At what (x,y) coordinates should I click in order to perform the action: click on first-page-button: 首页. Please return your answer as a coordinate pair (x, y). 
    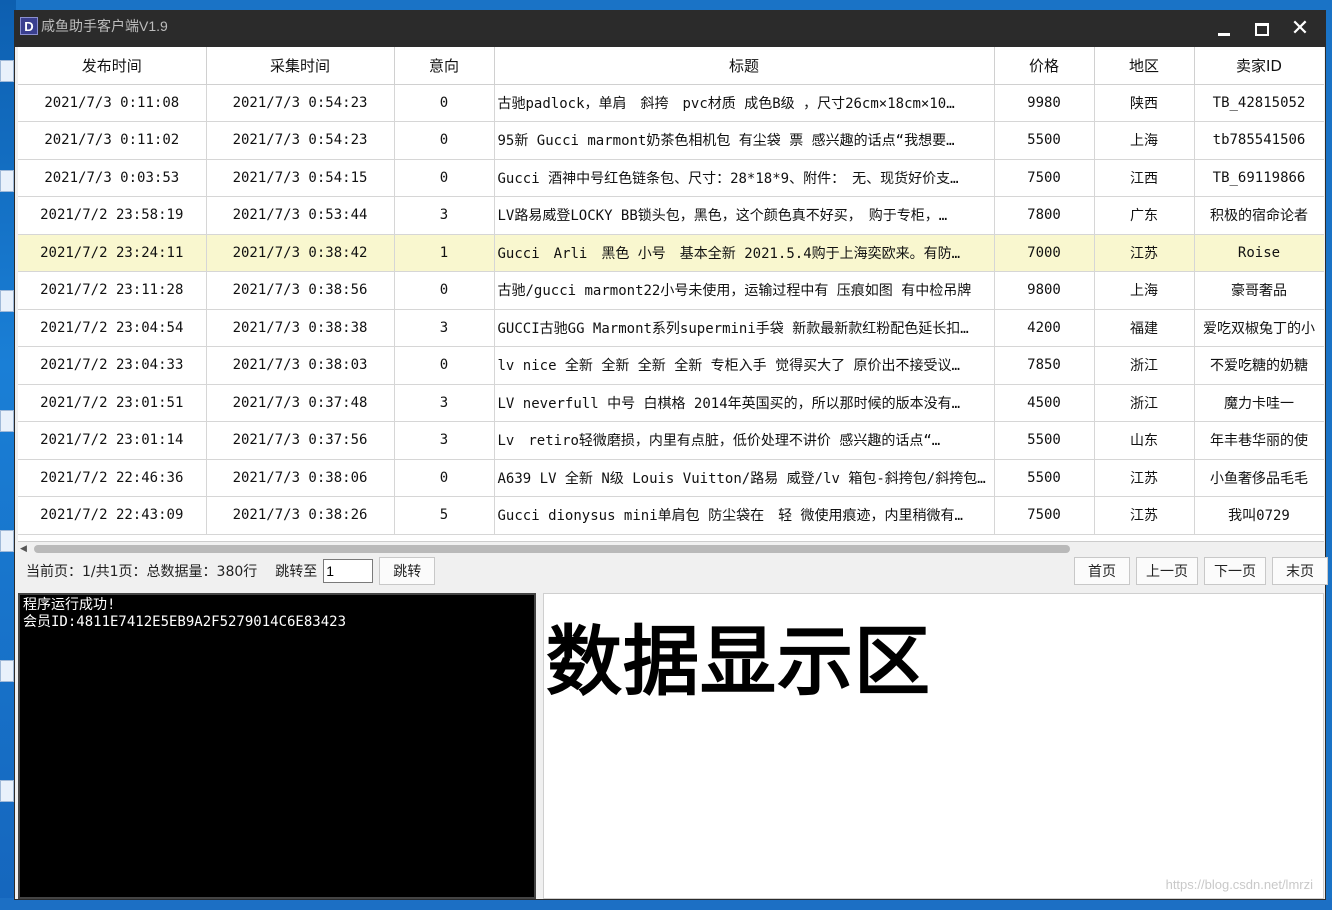
    Looking at the image, I should click on (1102, 571).